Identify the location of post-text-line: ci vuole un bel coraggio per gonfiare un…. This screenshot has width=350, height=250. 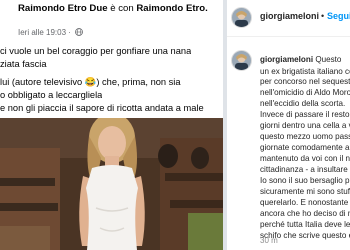
(96, 51).